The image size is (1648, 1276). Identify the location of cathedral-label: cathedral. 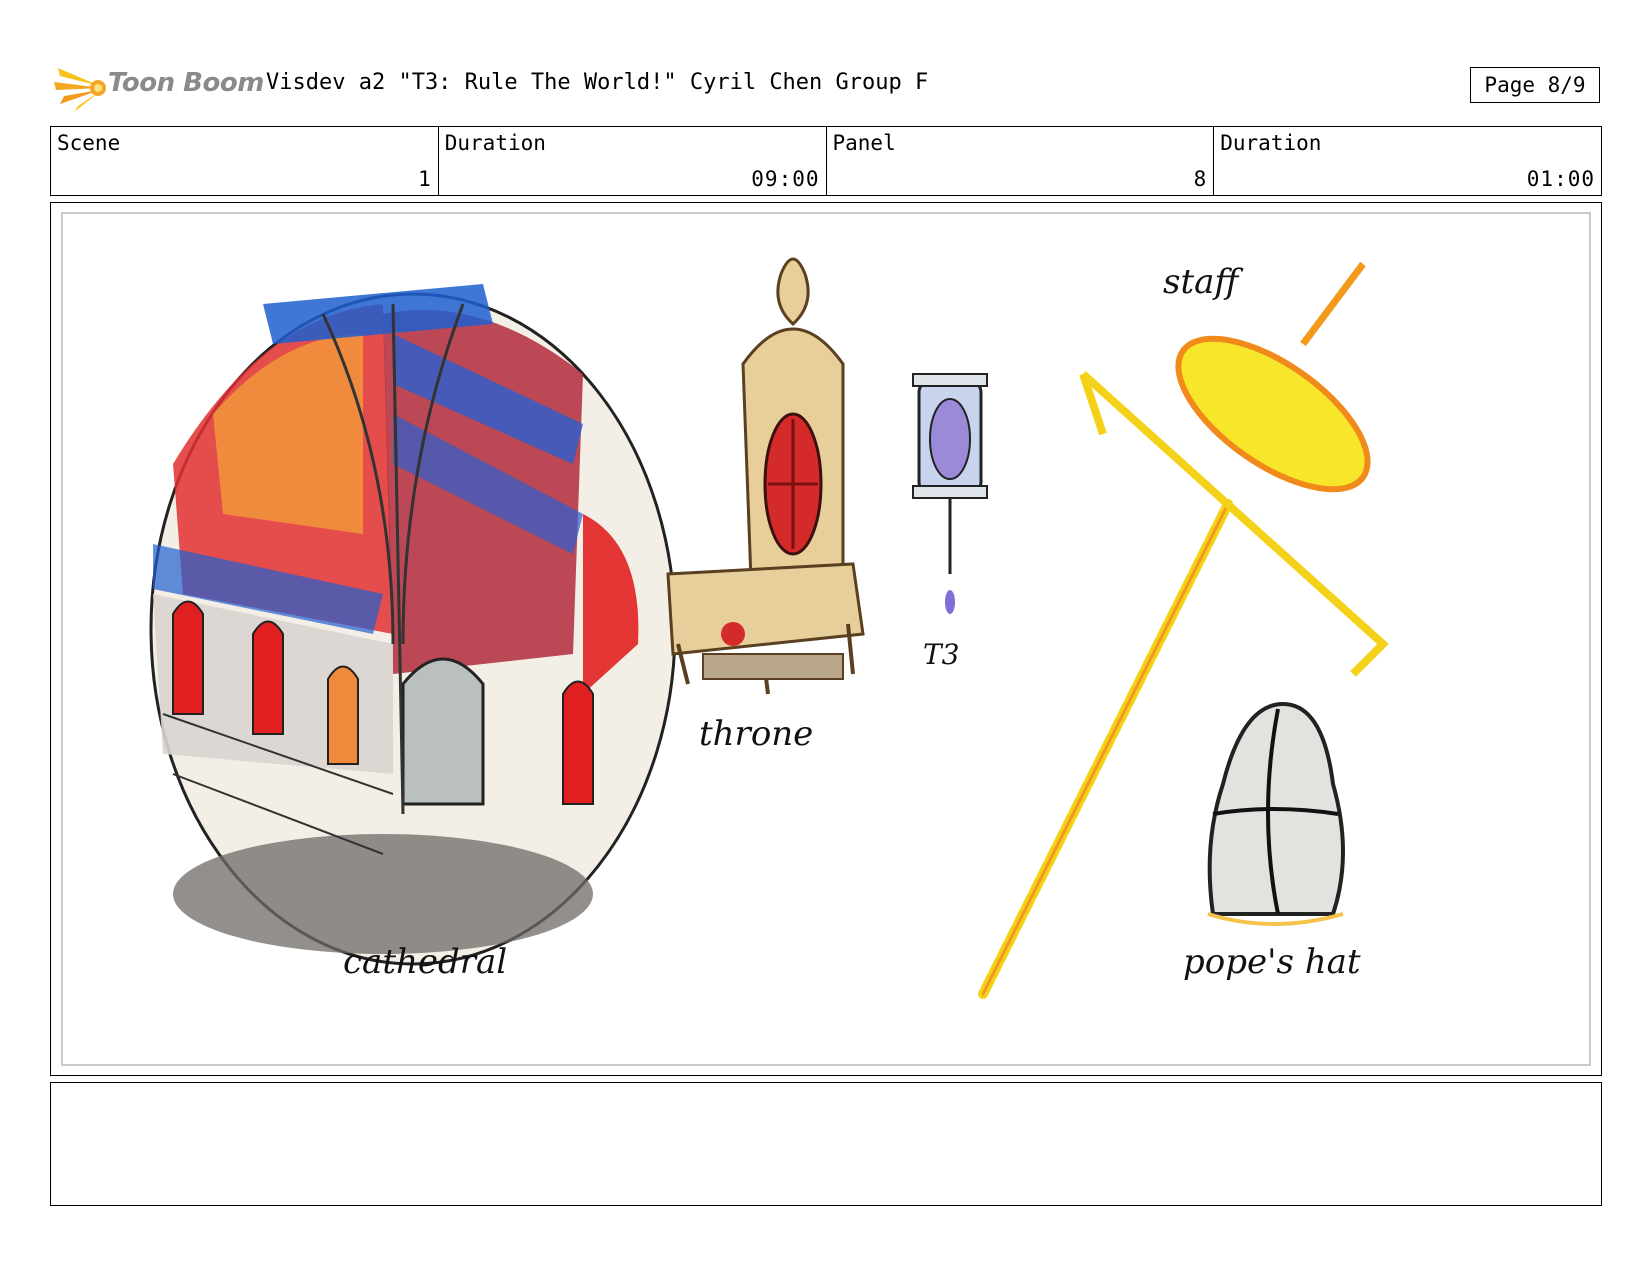
(425, 962).